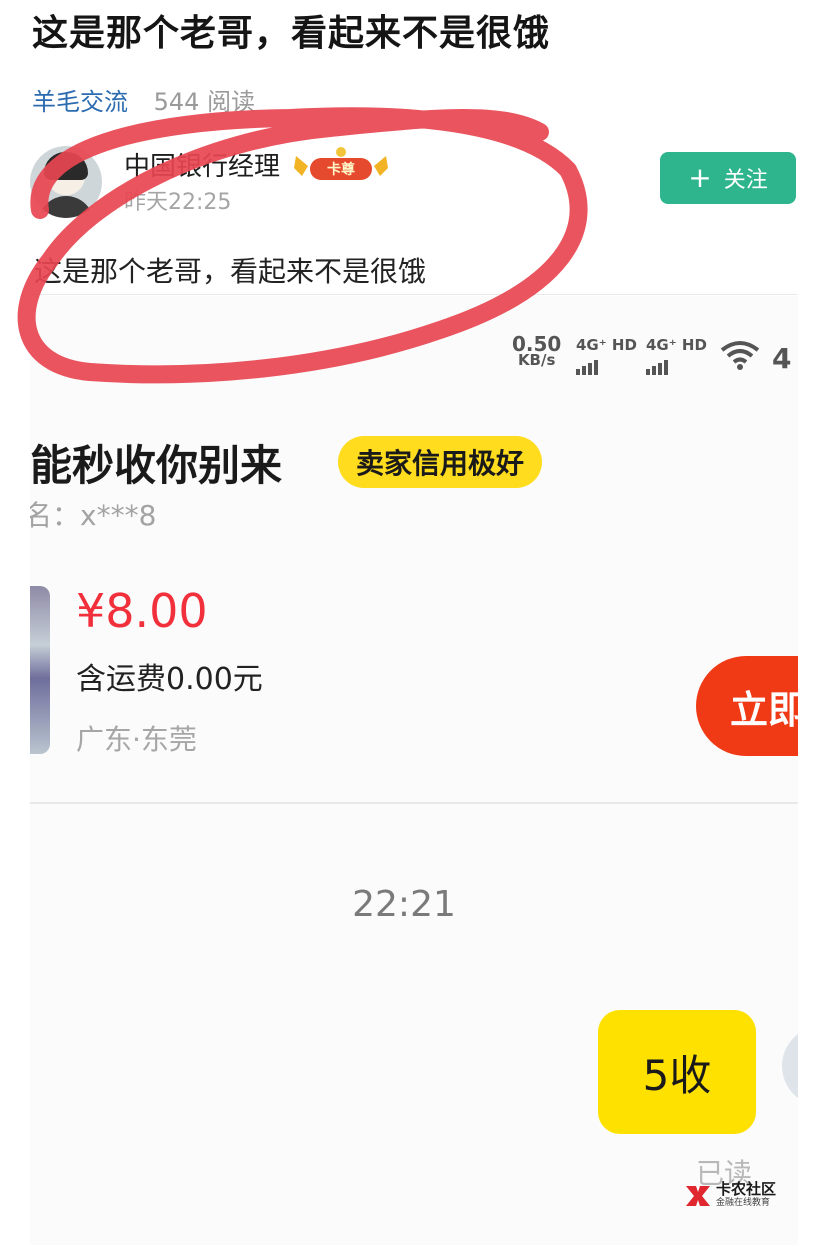 This screenshot has height=1245, width=828. I want to click on vip-badge: 卡尊, so click(341, 164).